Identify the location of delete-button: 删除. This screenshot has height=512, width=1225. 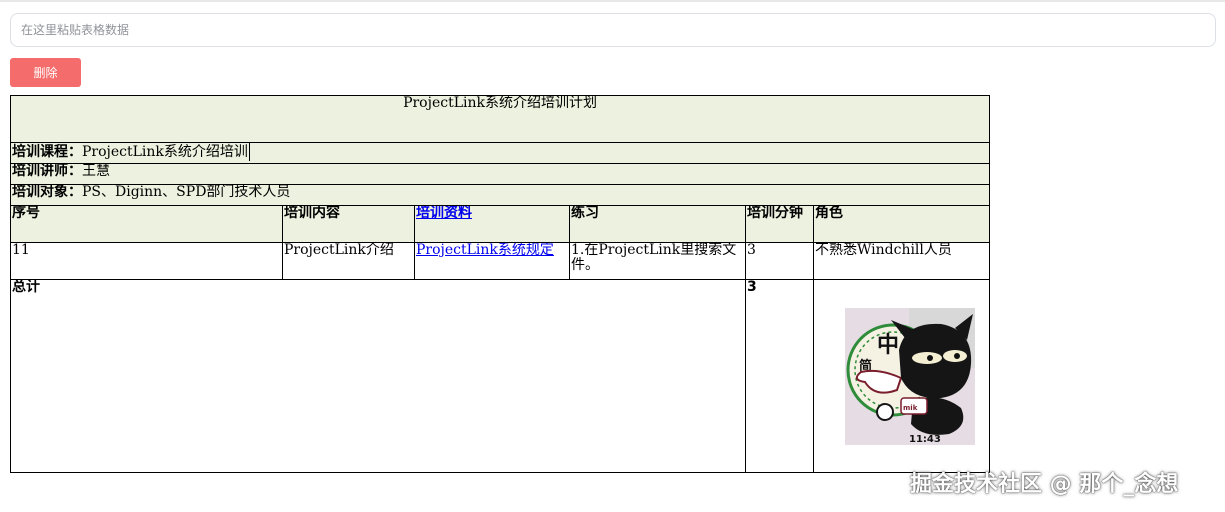
(45, 72).